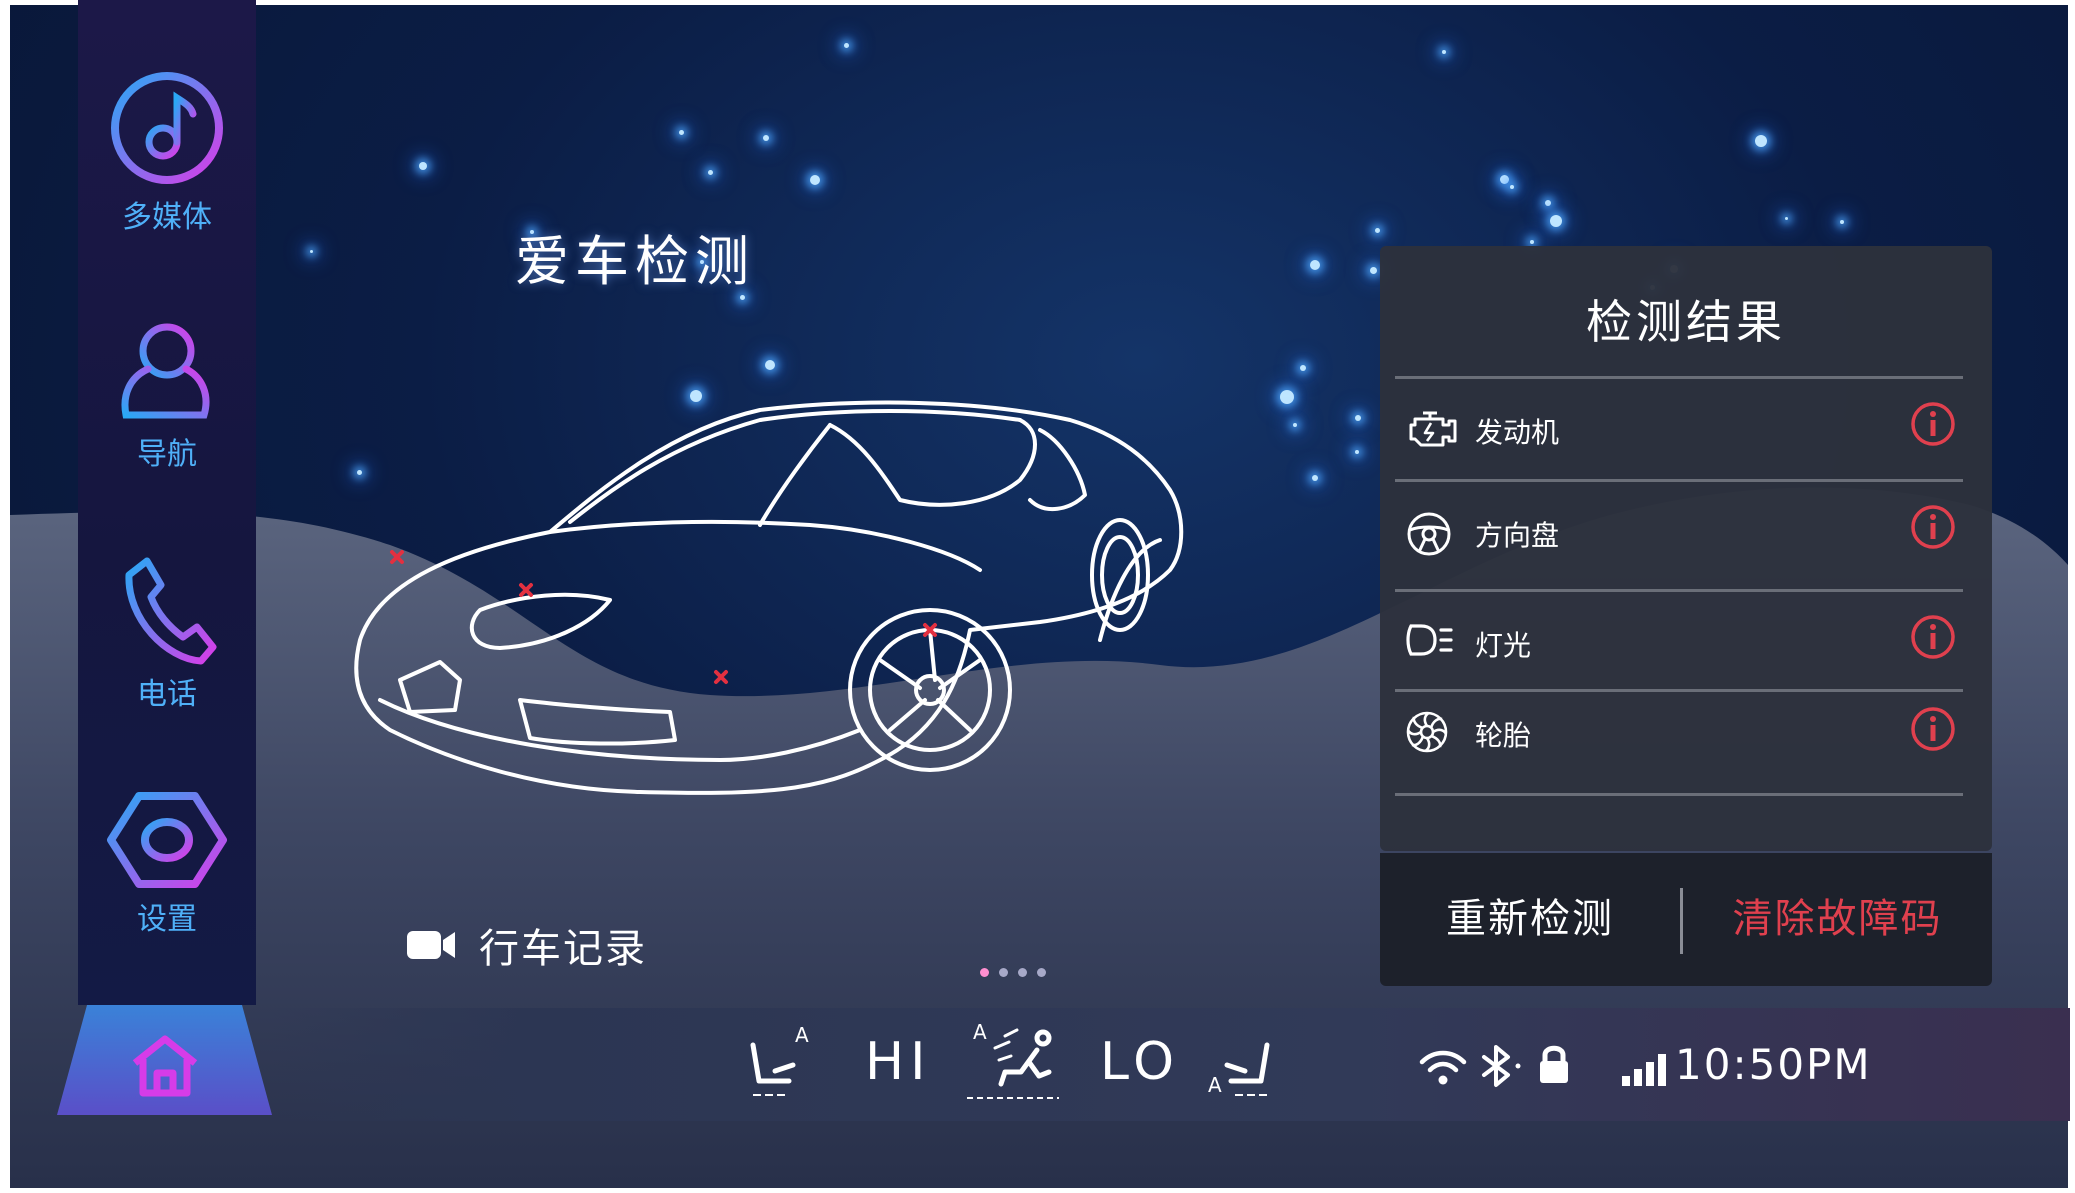 Image resolution: width=2075 pixels, height=1193 pixels. I want to click on bluetooth-icon, so click(1501, 1066).